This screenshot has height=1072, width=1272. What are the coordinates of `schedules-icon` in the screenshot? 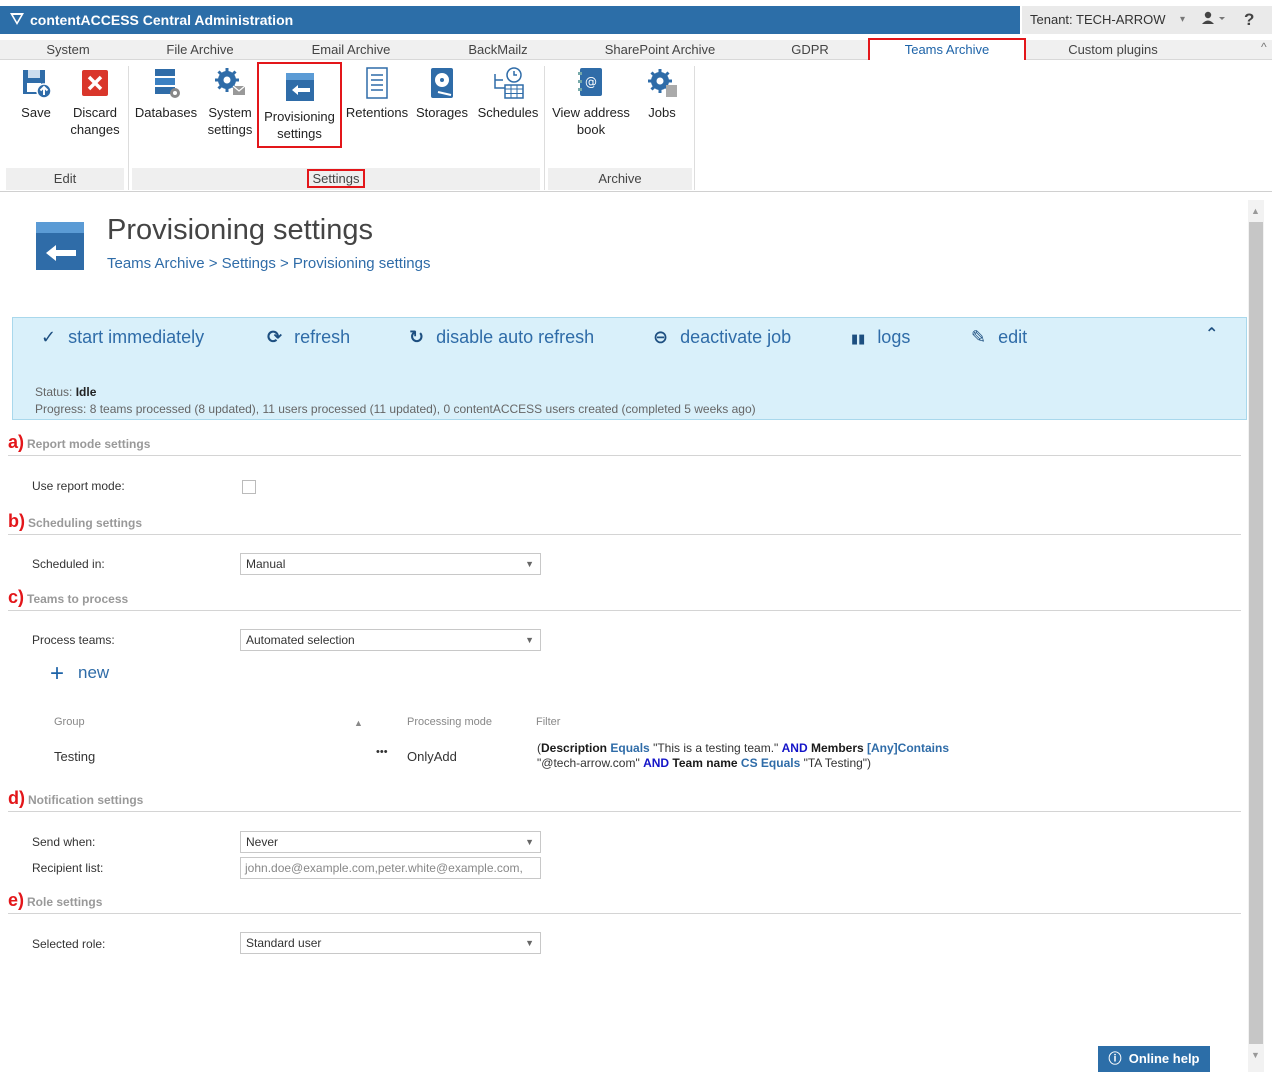 It's located at (508, 83).